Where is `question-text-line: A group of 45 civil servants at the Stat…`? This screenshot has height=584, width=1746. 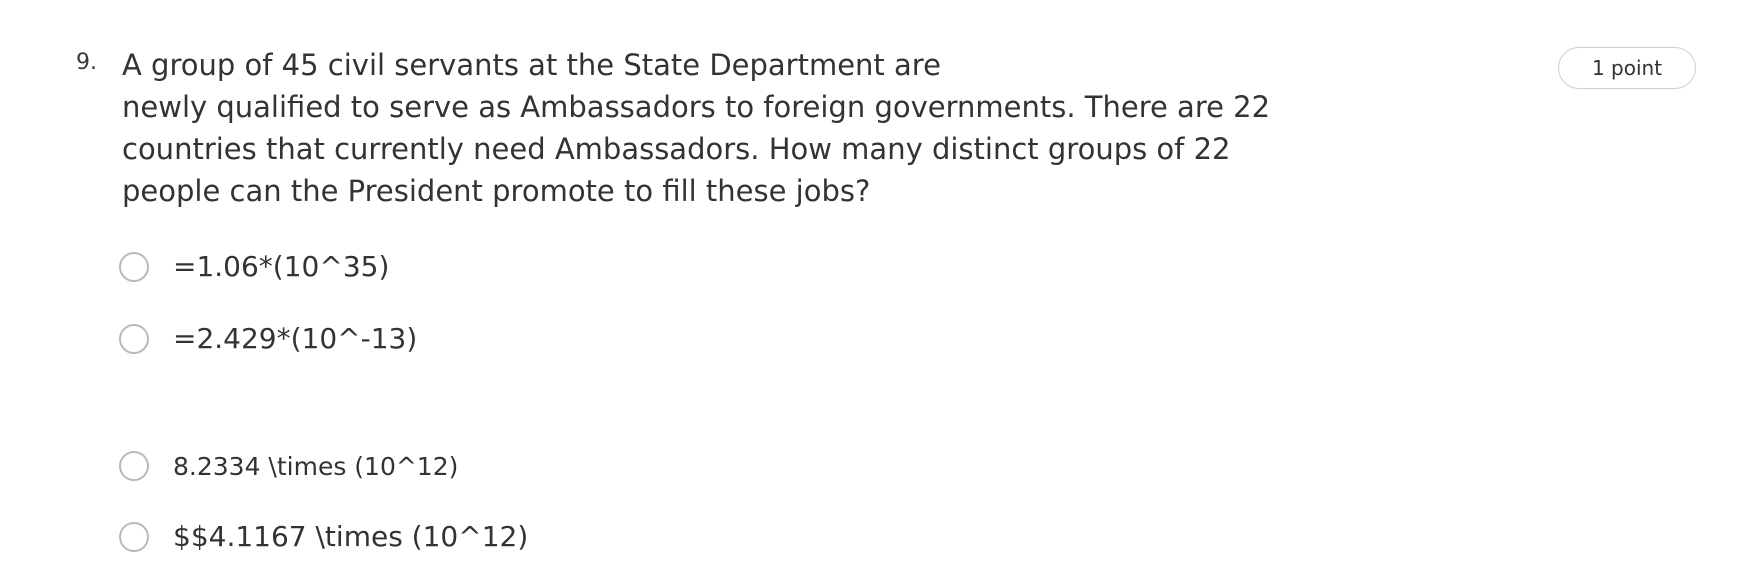 question-text-line: A group of 45 civil servants at the Stat… is located at coordinates (531, 65).